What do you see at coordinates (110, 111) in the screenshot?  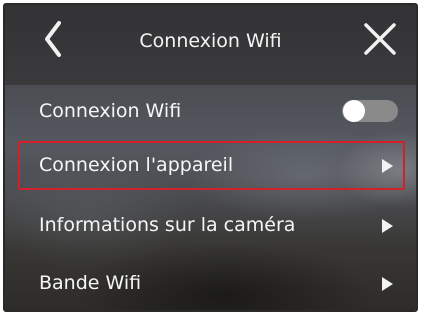 I see `menu-item-label: Connexion Wifi` at bounding box center [110, 111].